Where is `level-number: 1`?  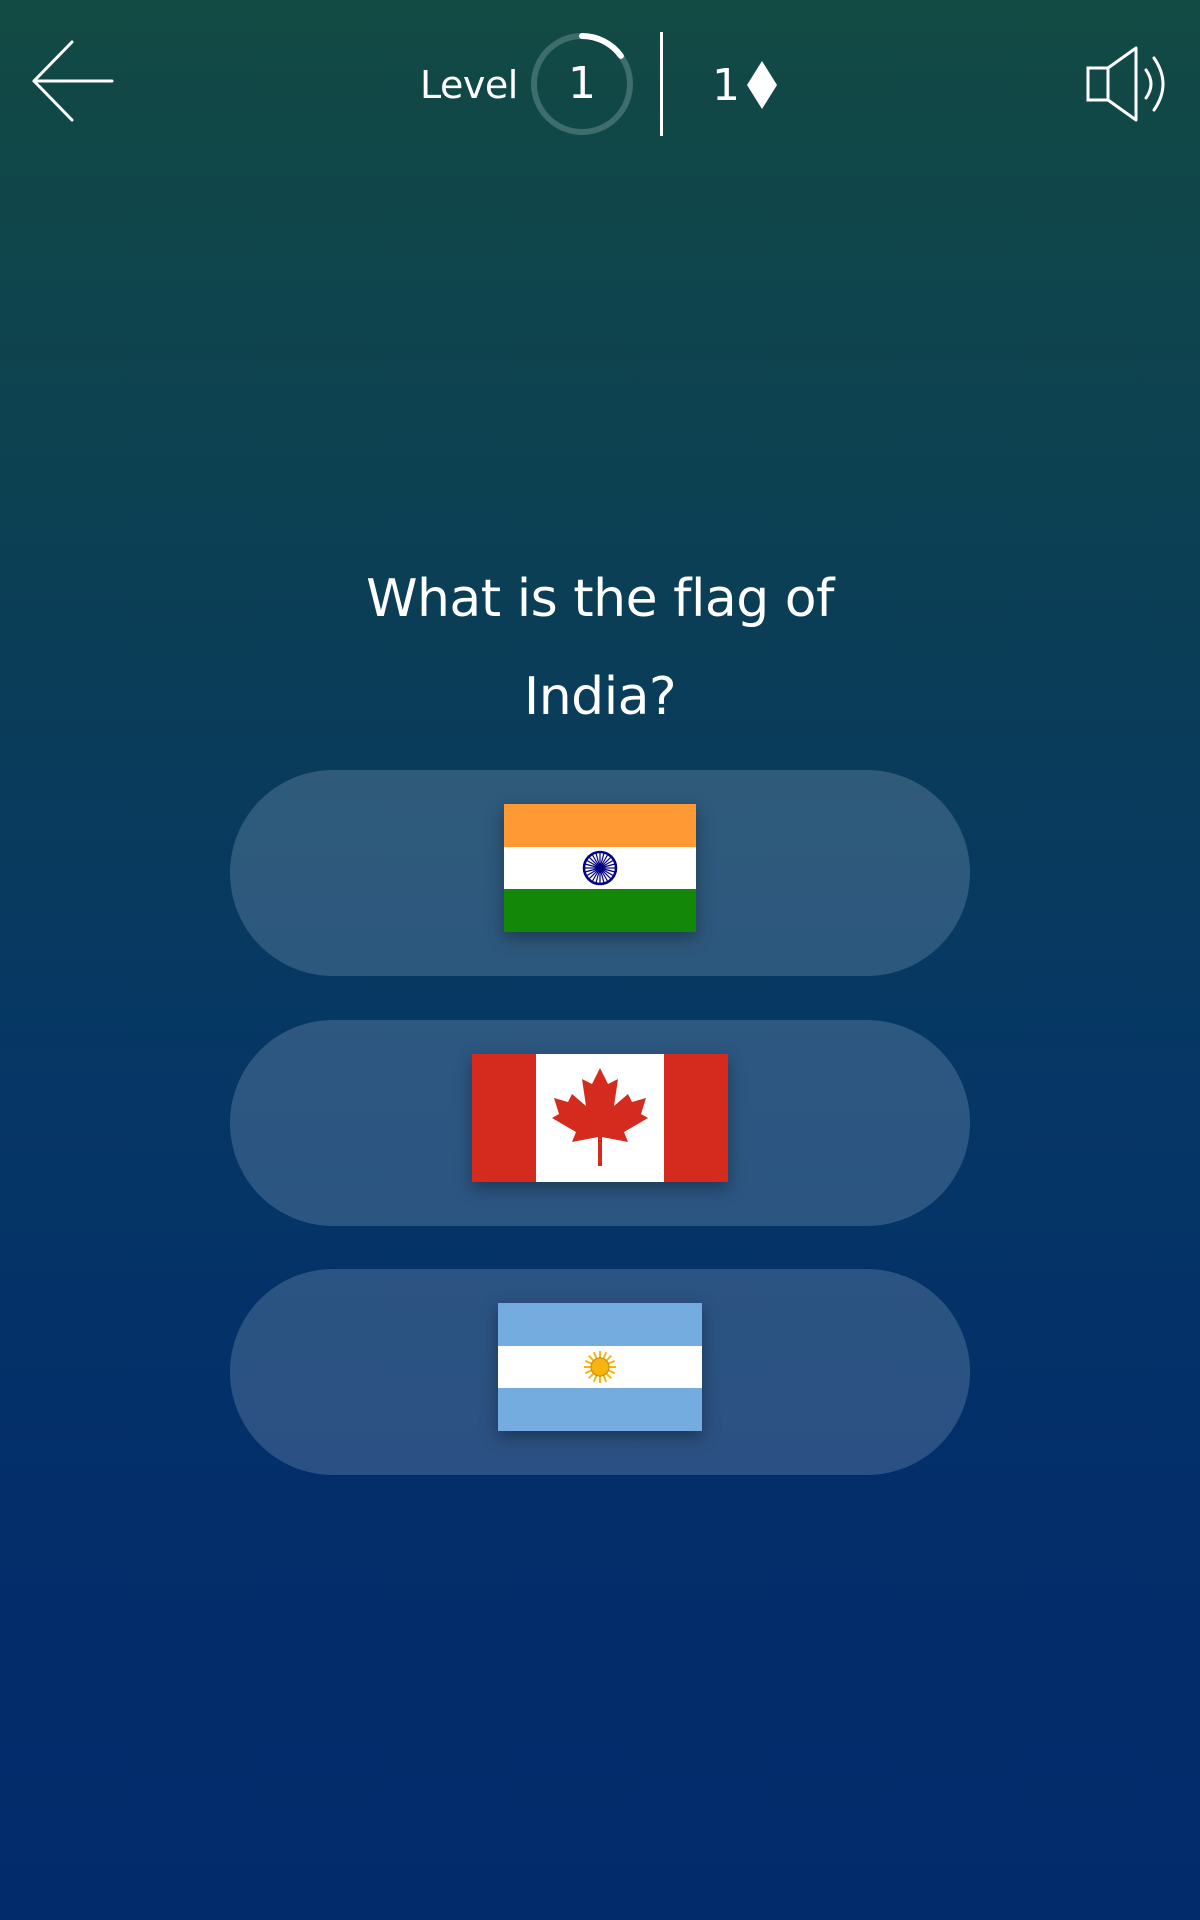 level-number: 1 is located at coordinates (582, 83).